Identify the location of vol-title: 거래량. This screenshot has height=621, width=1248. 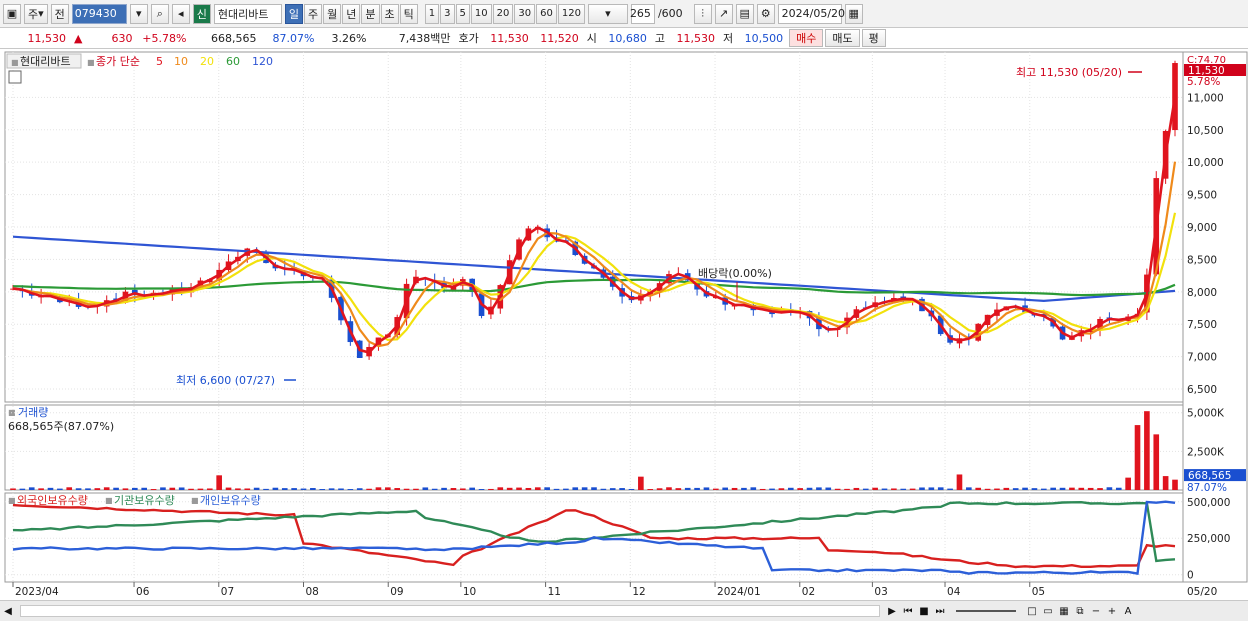
(33, 412).